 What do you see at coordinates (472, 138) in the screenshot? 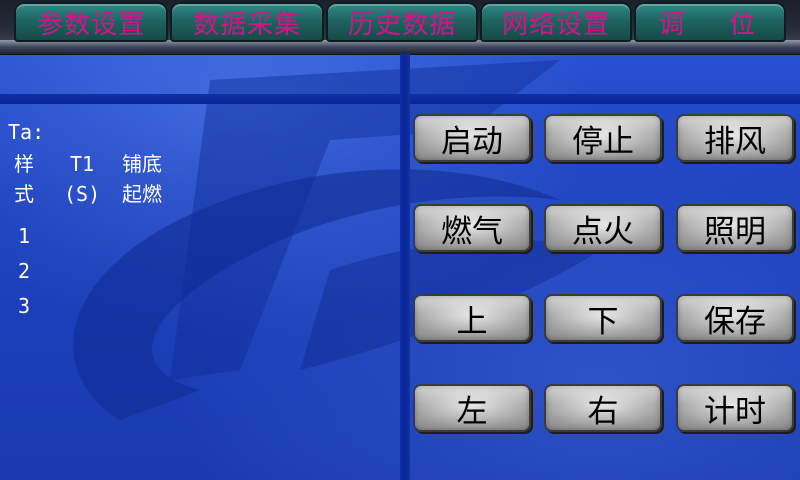
I see `start-button: 启动` at bounding box center [472, 138].